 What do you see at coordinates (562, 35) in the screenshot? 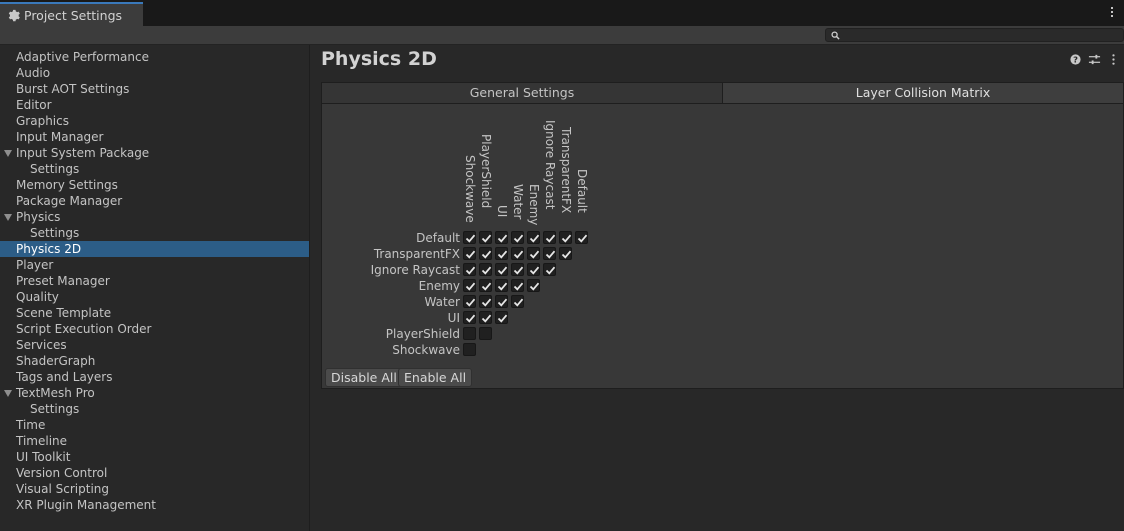
I see `search-bar-row` at bounding box center [562, 35].